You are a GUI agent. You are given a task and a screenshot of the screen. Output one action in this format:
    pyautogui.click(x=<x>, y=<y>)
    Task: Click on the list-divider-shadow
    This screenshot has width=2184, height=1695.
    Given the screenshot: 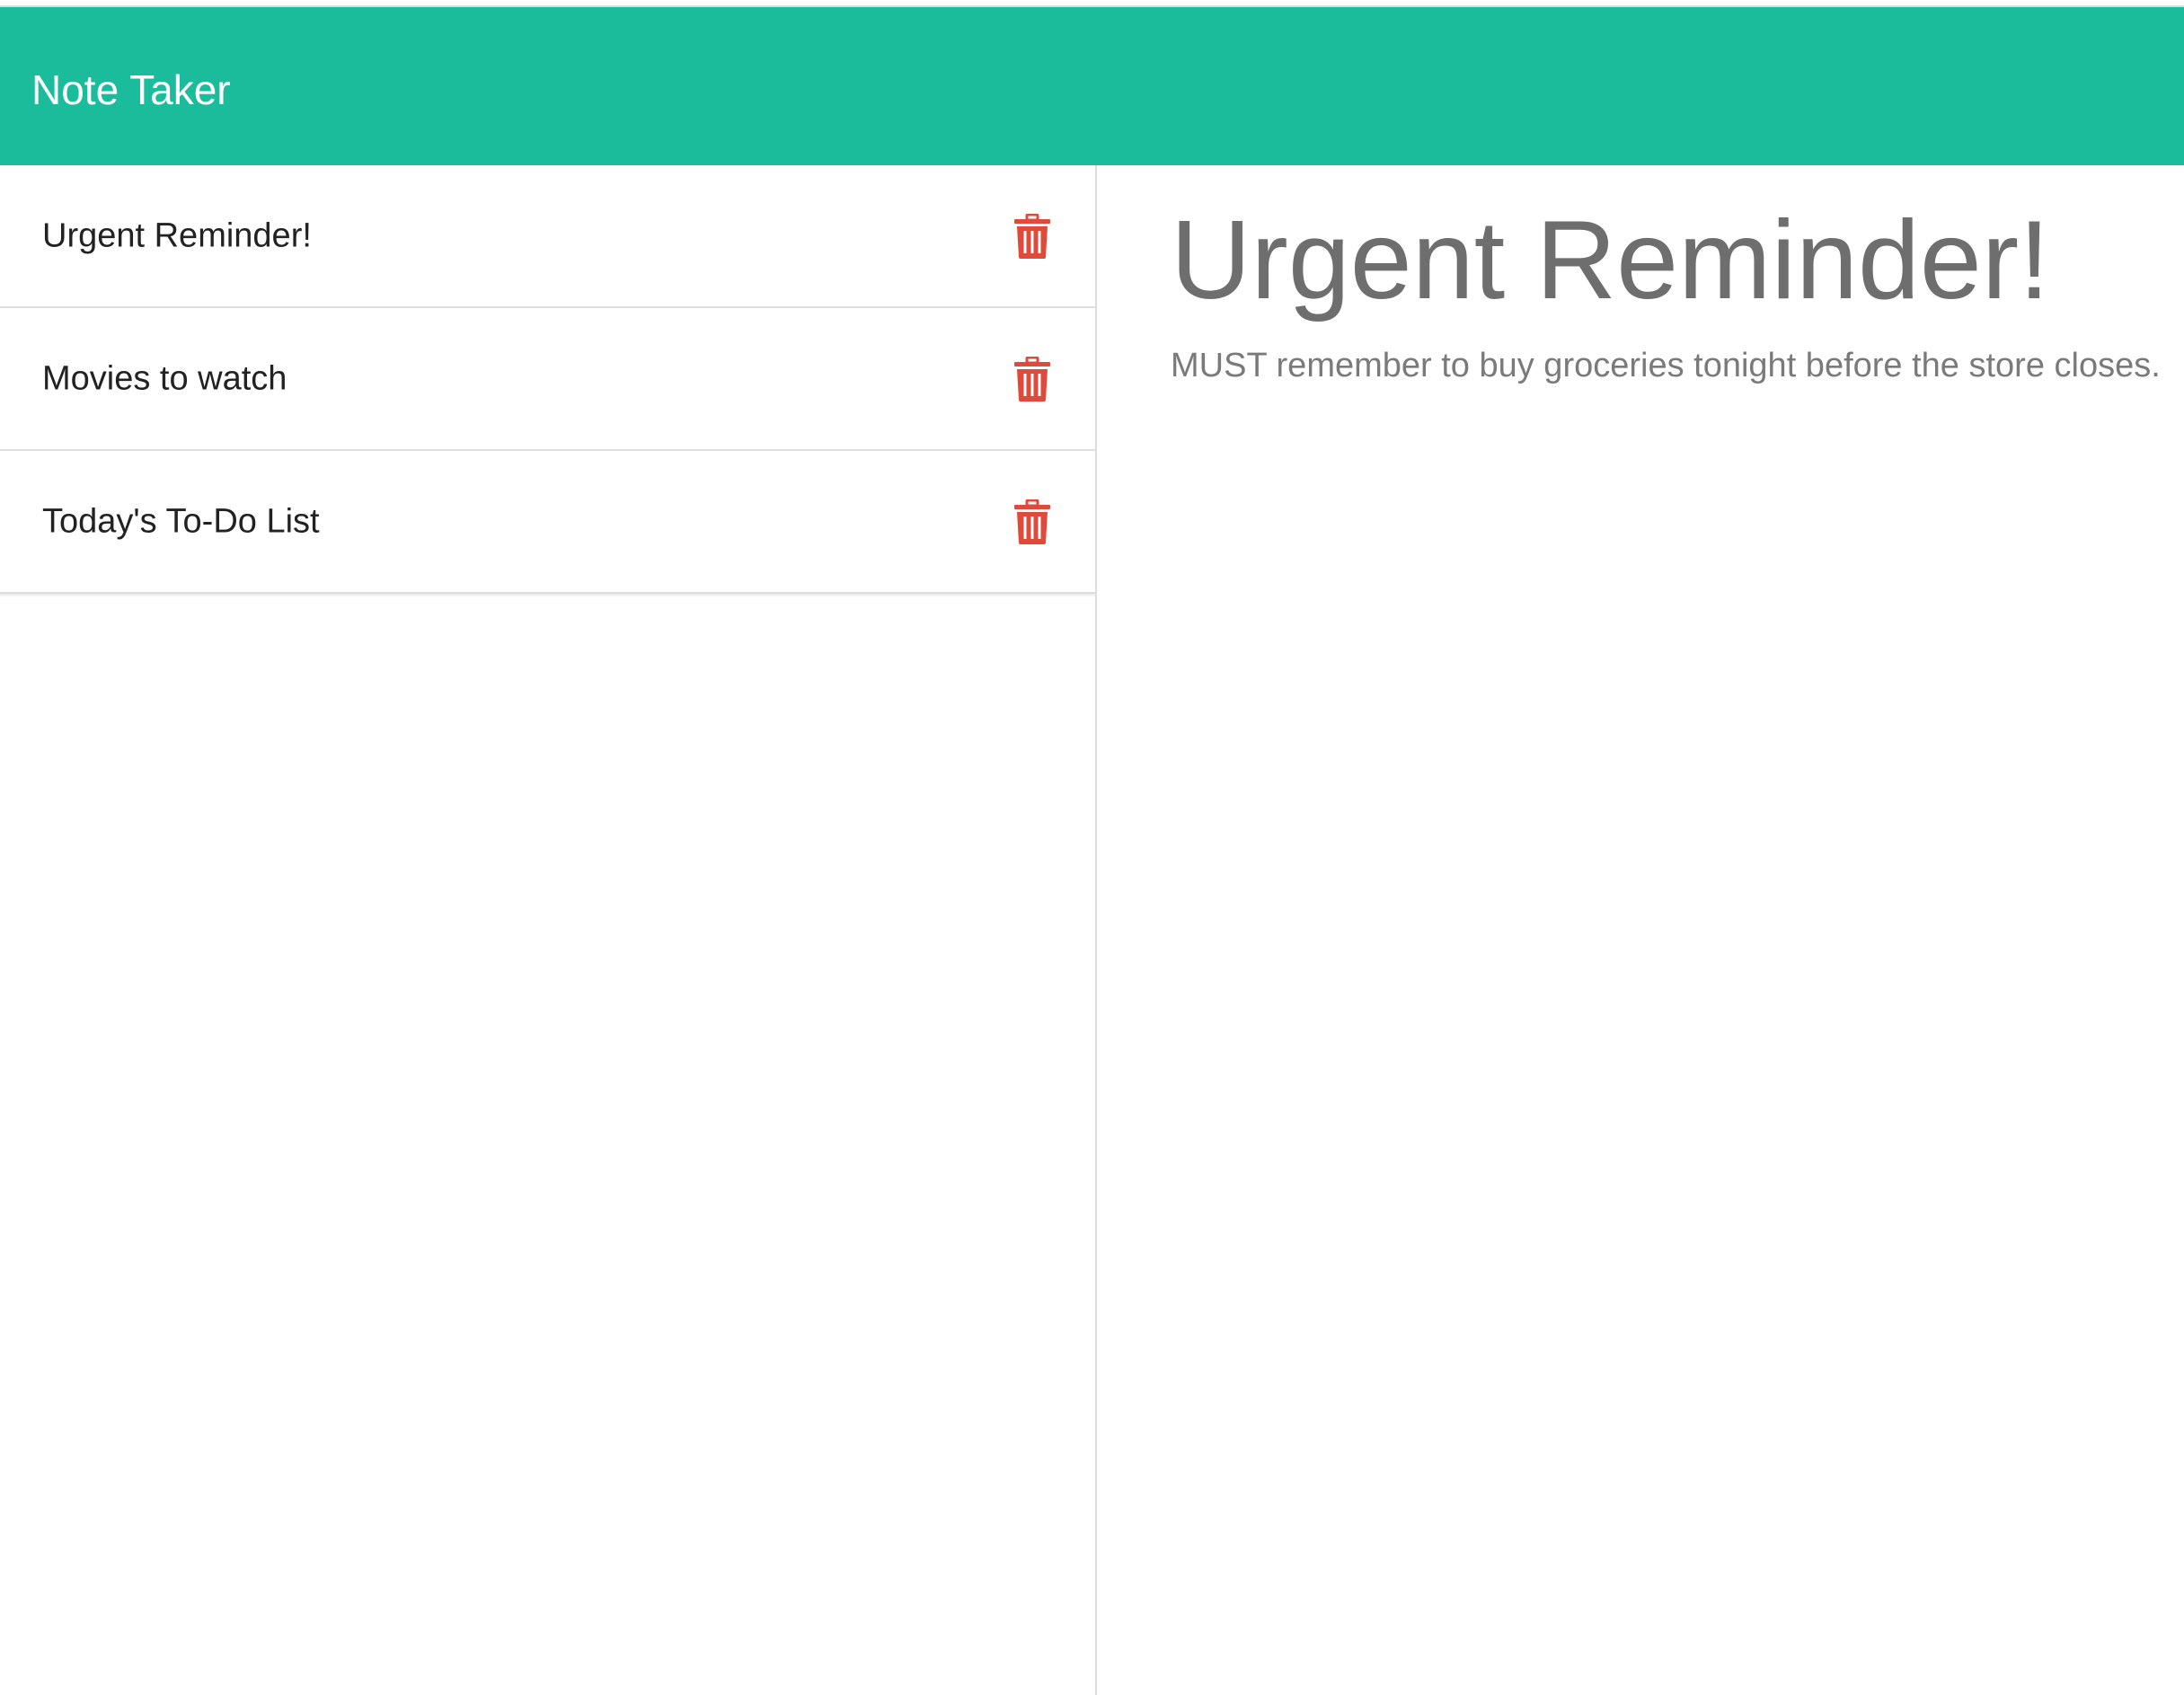 What is the action you would take?
    pyautogui.click(x=547, y=595)
    